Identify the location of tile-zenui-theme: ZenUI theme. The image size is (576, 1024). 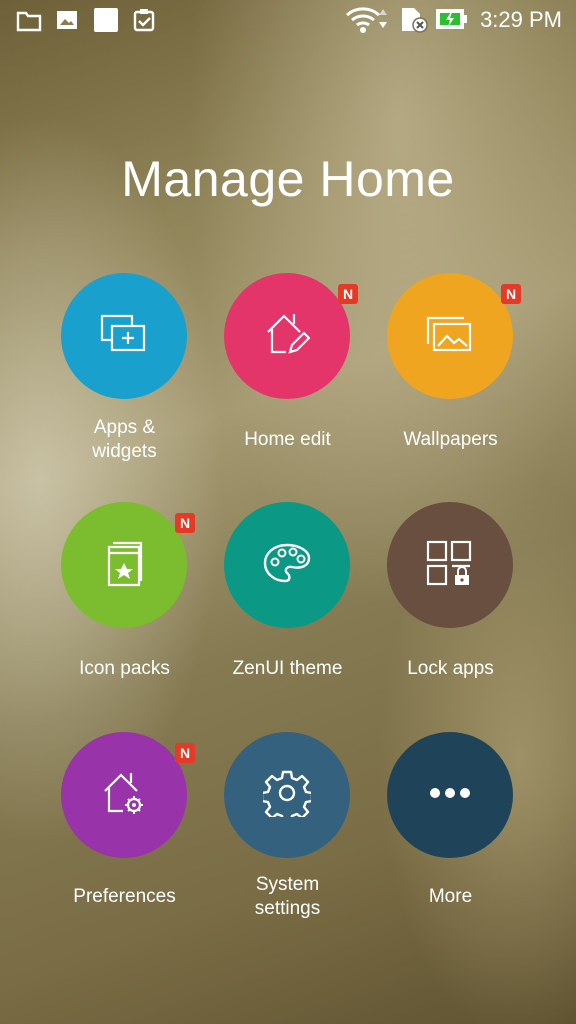
(287, 612).